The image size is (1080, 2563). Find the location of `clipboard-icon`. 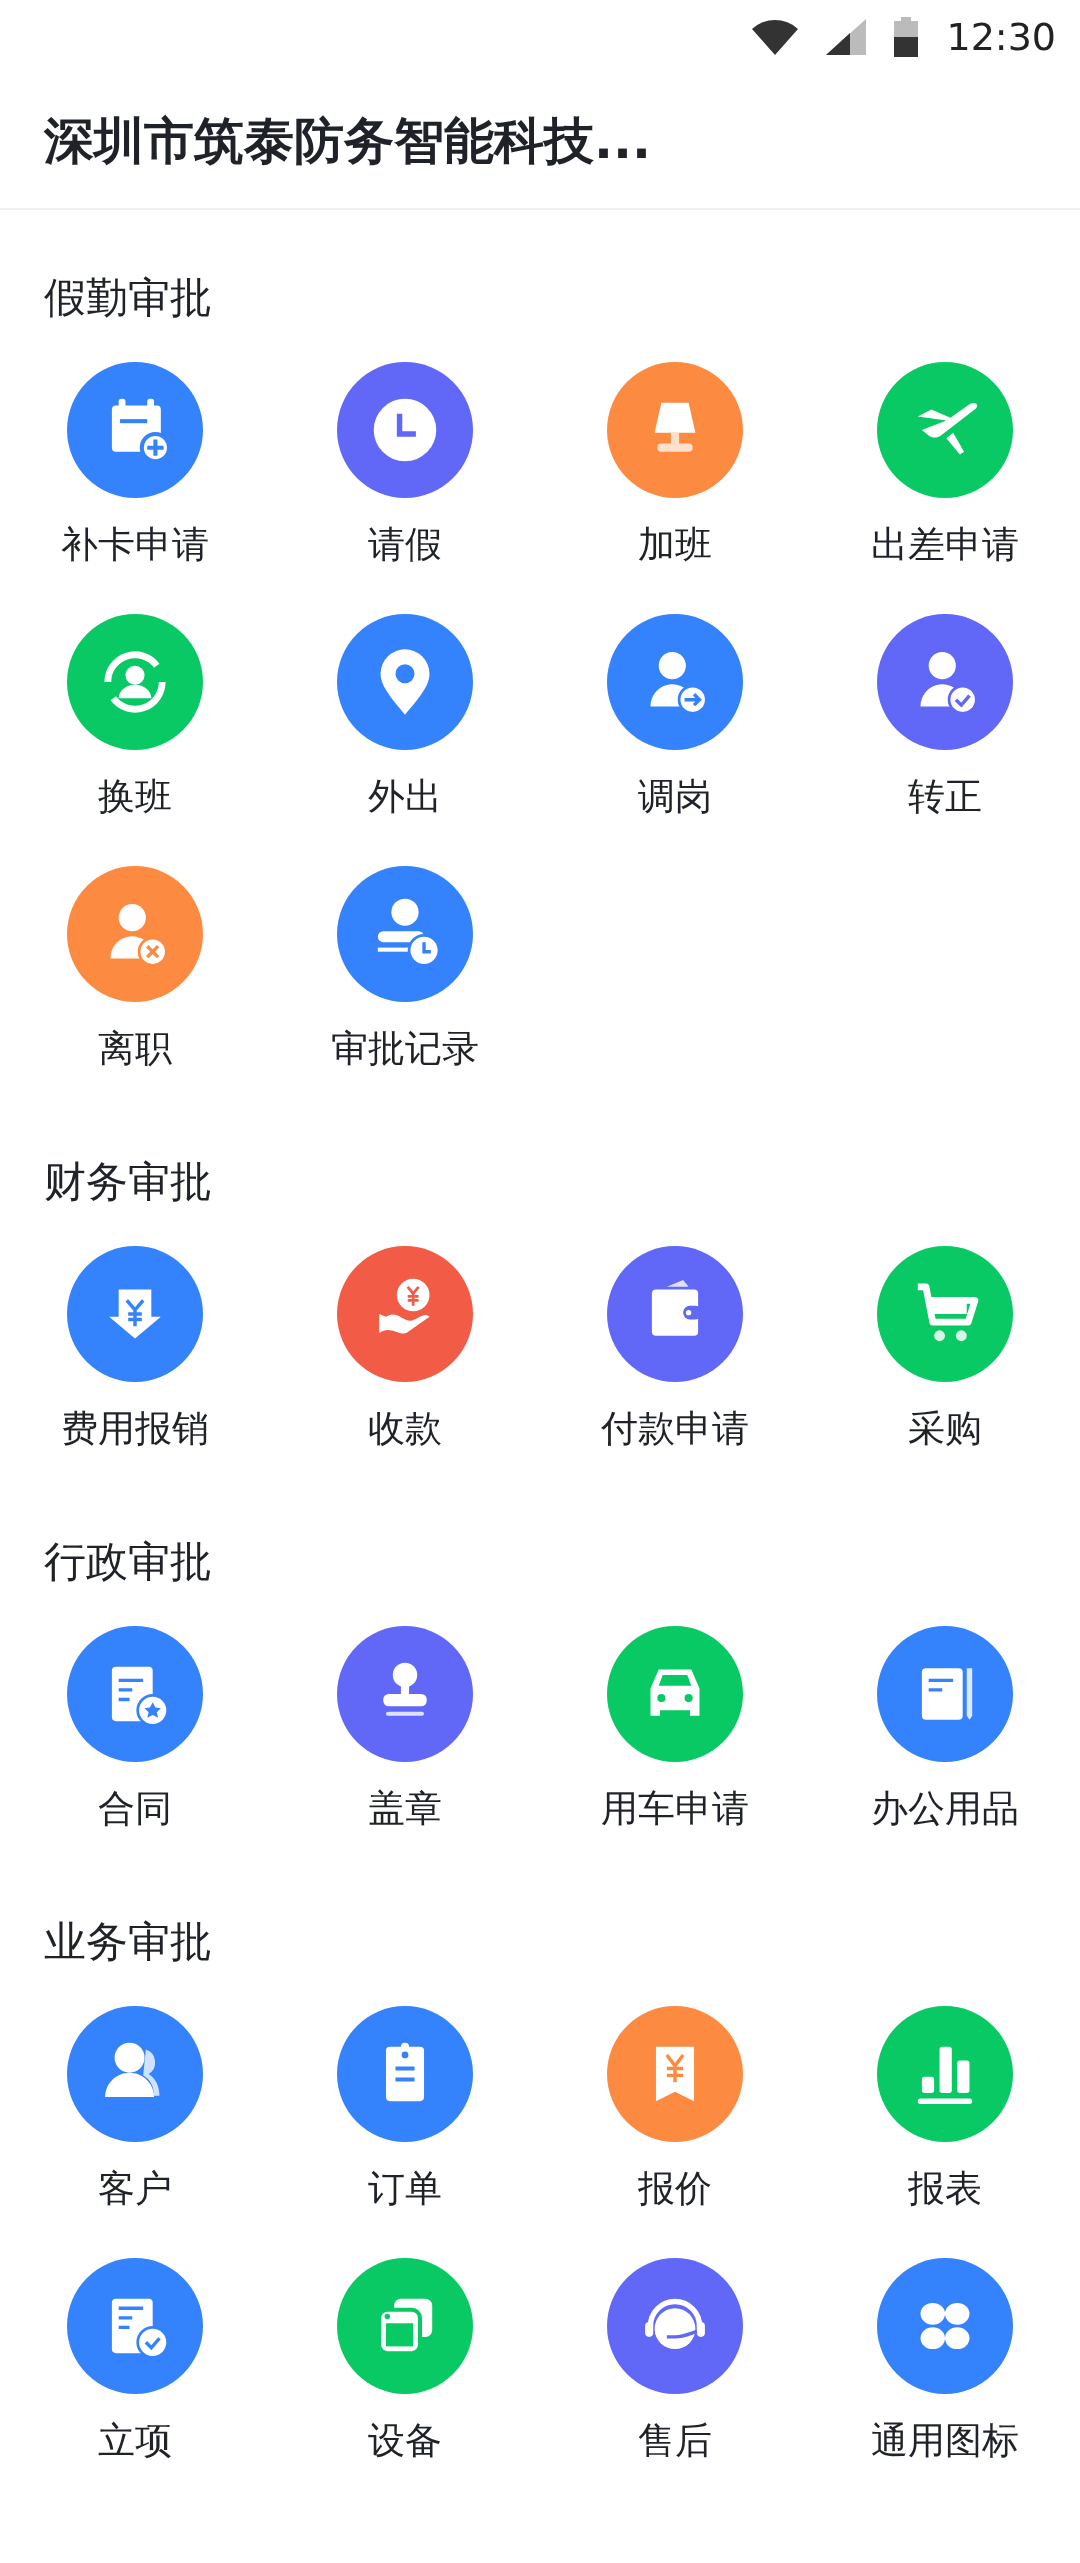

clipboard-icon is located at coordinates (405, 2074).